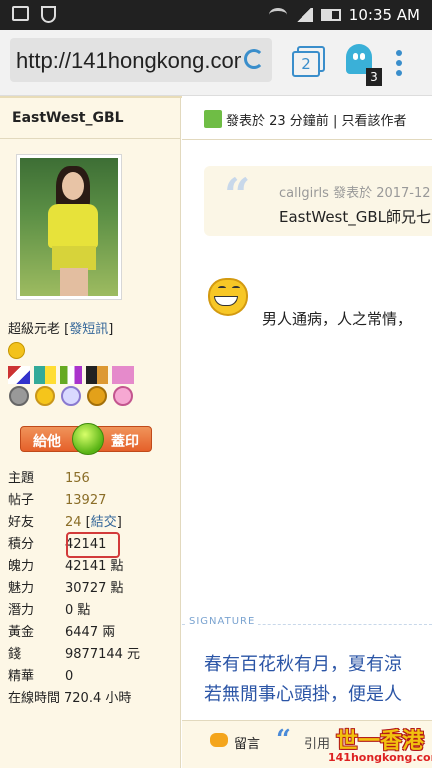  Describe the element at coordinates (70, 698) in the screenshot. I see `stat-row: 在線時間 720.4 小時` at that location.